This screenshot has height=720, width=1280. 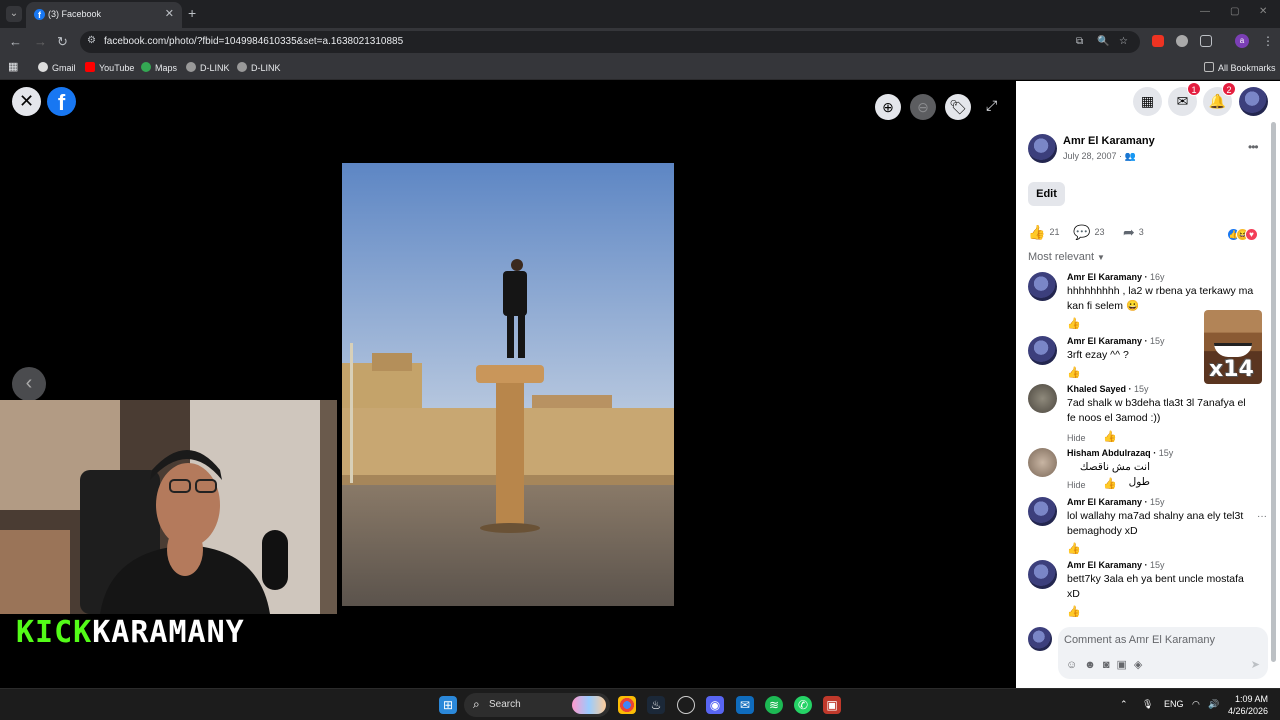 I want to click on comment-composer: Comment as Amr El Karamany ☺☻◙▣◈ ➤, so click(x=1163, y=653).